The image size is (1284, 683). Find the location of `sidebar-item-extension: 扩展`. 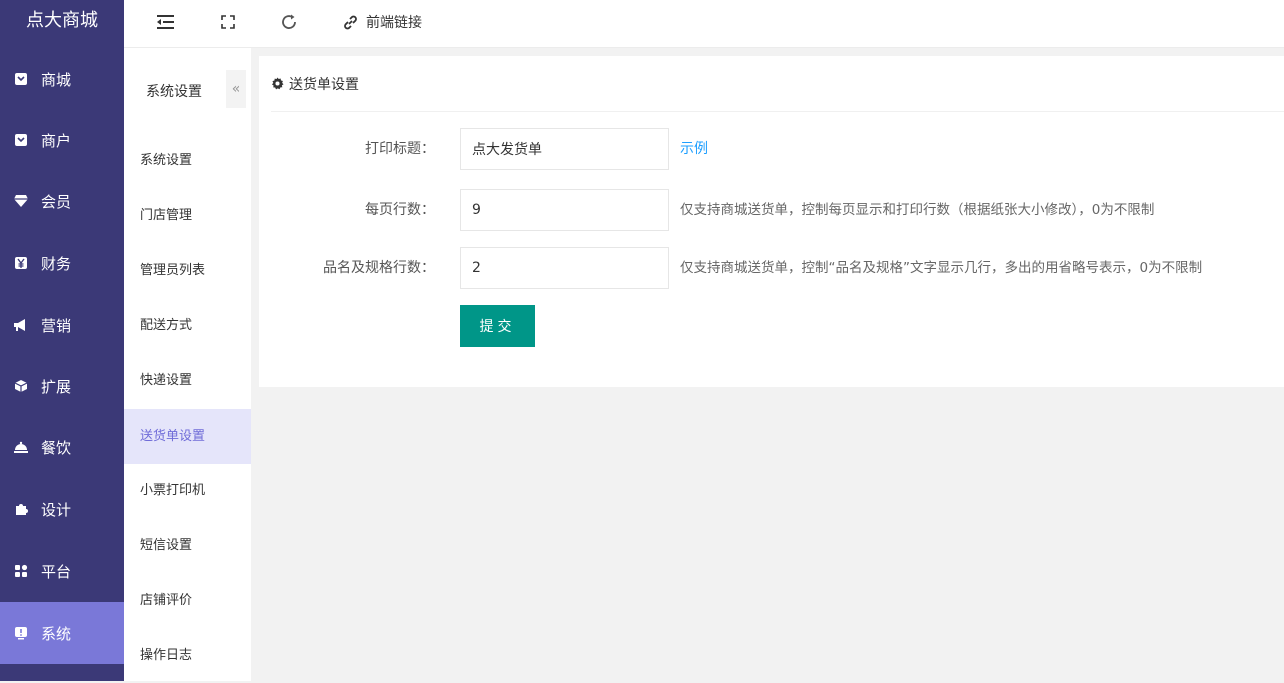

sidebar-item-extension: 扩展 is located at coordinates (62, 386).